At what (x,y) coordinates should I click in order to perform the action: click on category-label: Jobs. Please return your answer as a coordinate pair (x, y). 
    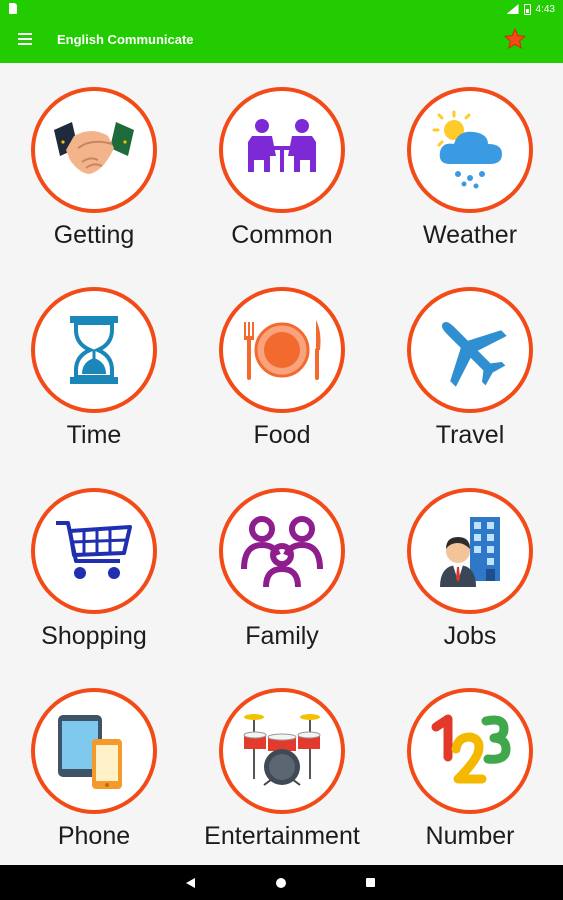
    Looking at the image, I should click on (470, 636).